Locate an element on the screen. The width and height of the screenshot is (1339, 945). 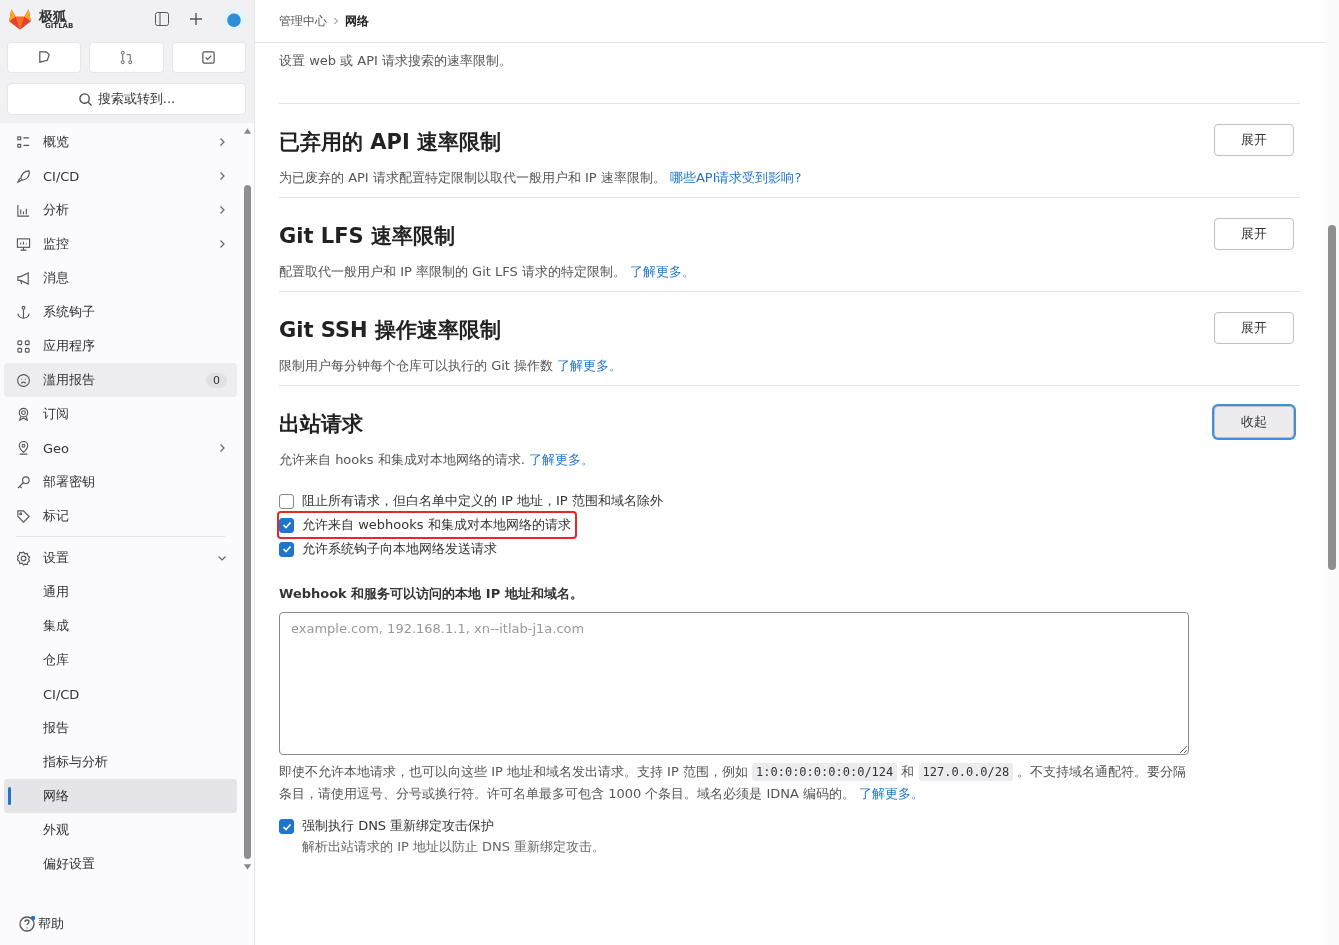
chevron-right-icon is located at coordinates (336, 21).